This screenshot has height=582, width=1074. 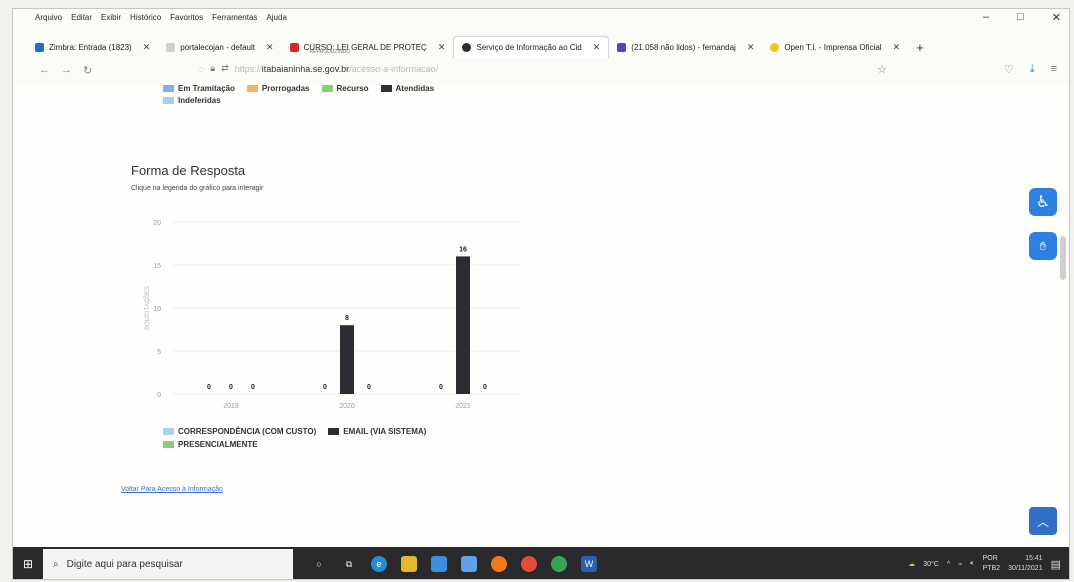 I want to click on legend-item-indeferidas: Indeferidas, so click(x=192, y=100).